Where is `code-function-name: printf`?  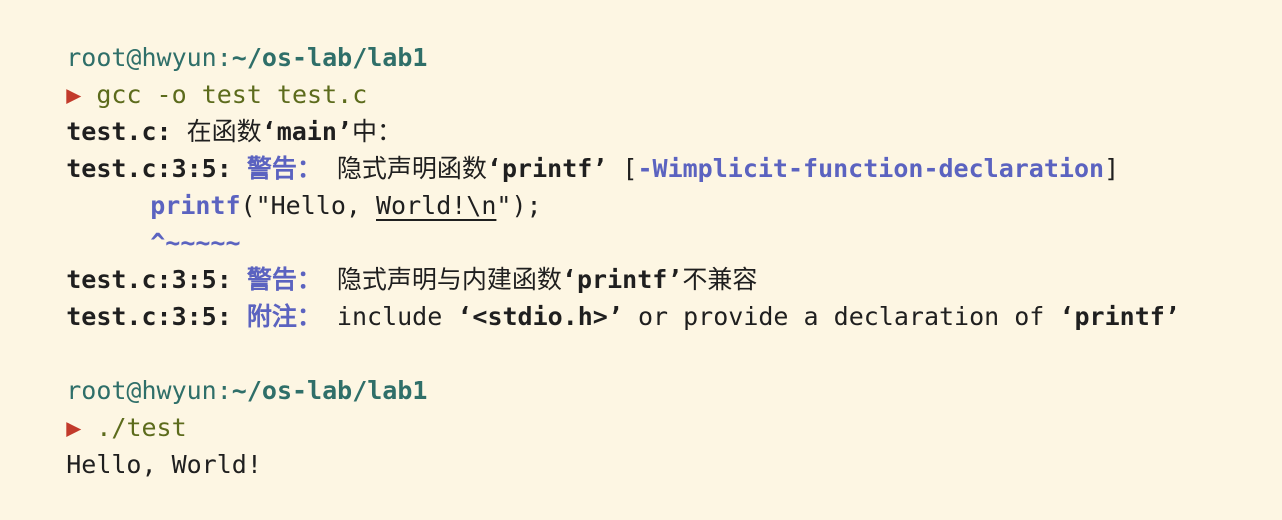 code-function-name: printf is located at coordinates (195, 205).